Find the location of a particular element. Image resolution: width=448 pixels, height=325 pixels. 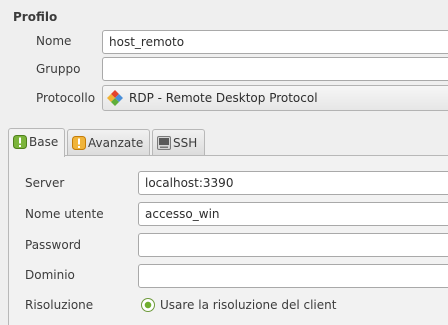

tab-ssh-label: SSH is located at coordinates (185, 143).